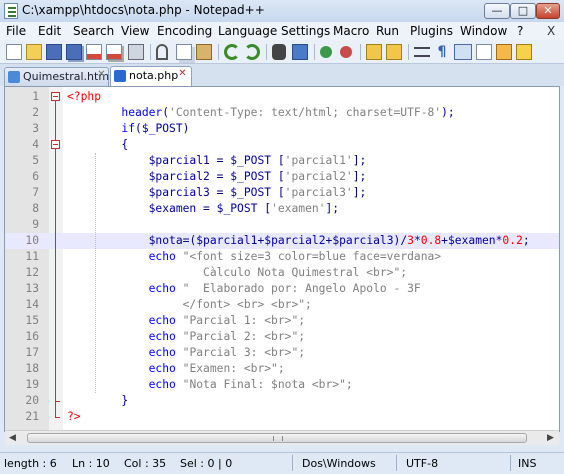 Image resolution: width=564 pixels, height=474 pixels. I want to click on status-length: length : 6, so click(30, 463).